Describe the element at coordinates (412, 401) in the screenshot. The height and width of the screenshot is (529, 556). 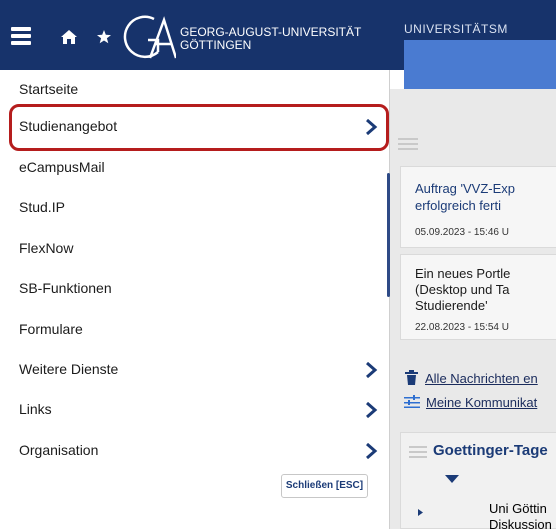
I see `sliders-icon` at that location.